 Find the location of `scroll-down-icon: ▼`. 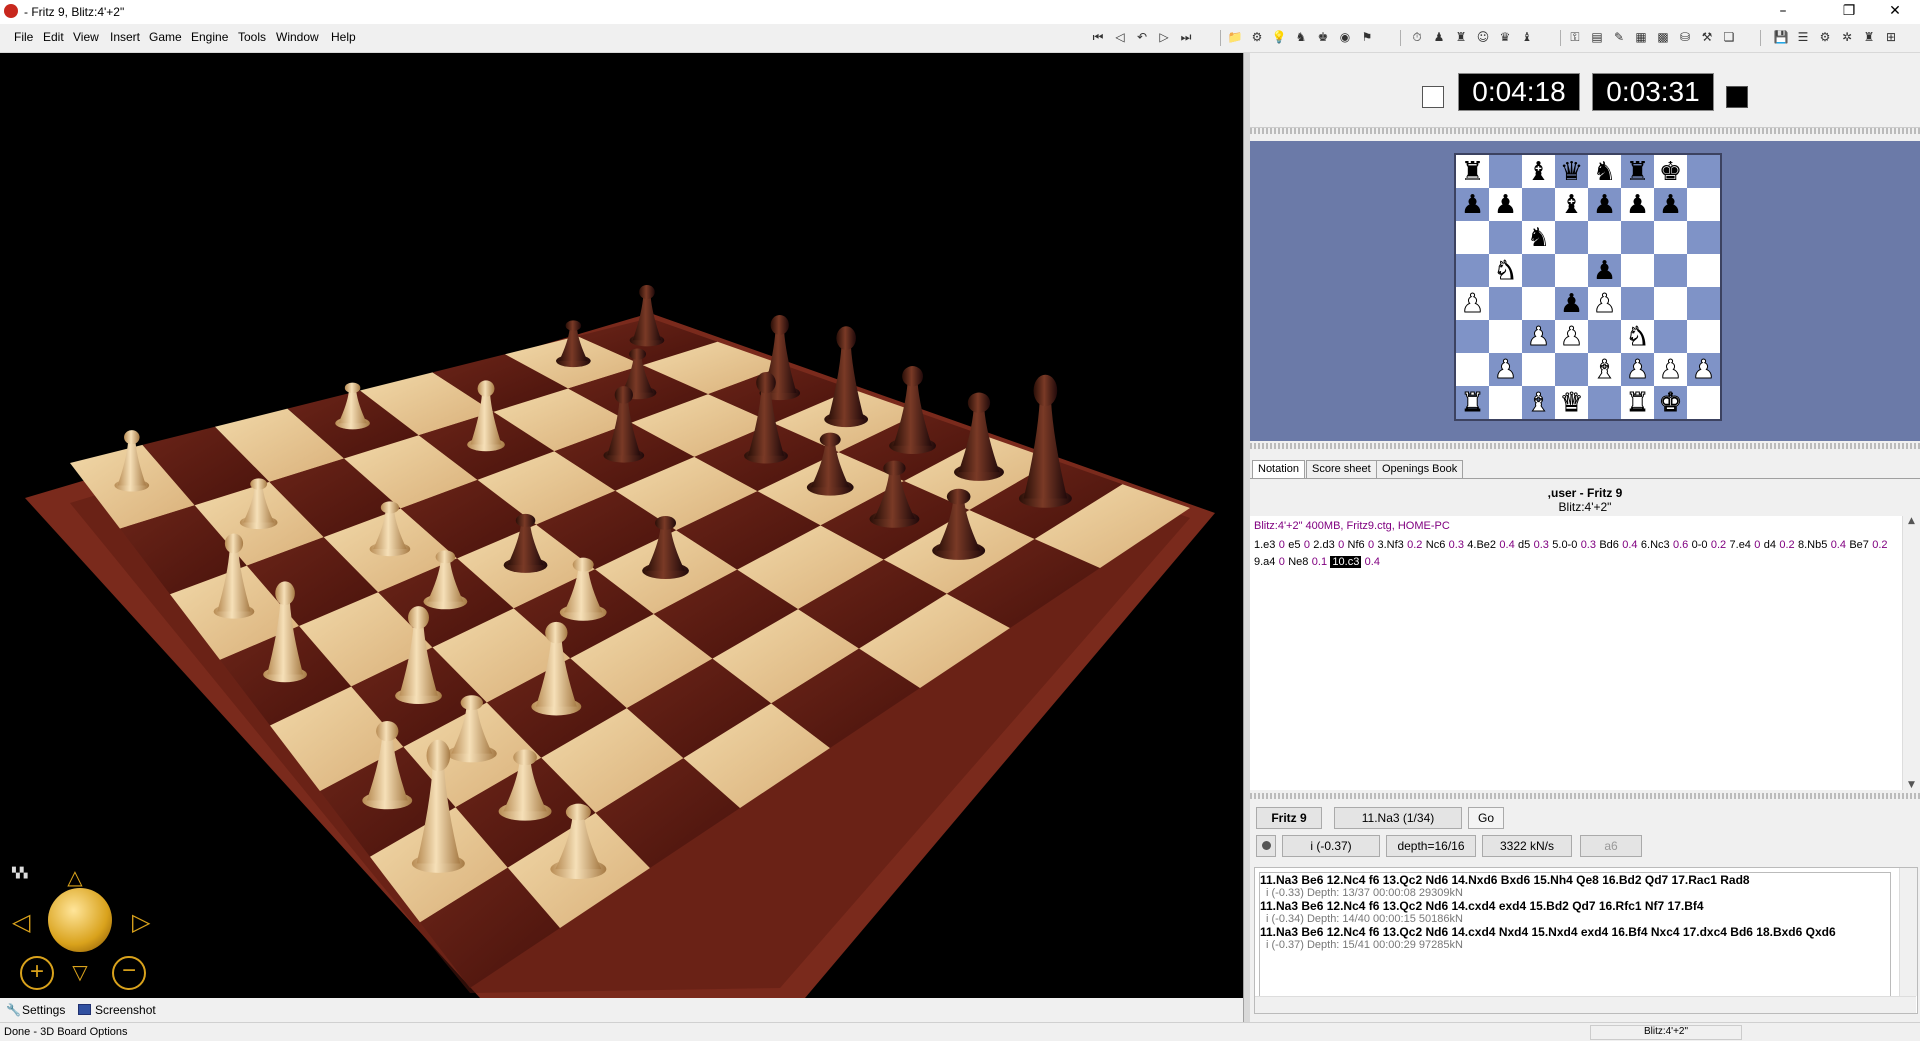

scroll-down-icon: ▼ is located at coordinates (1911, 785).